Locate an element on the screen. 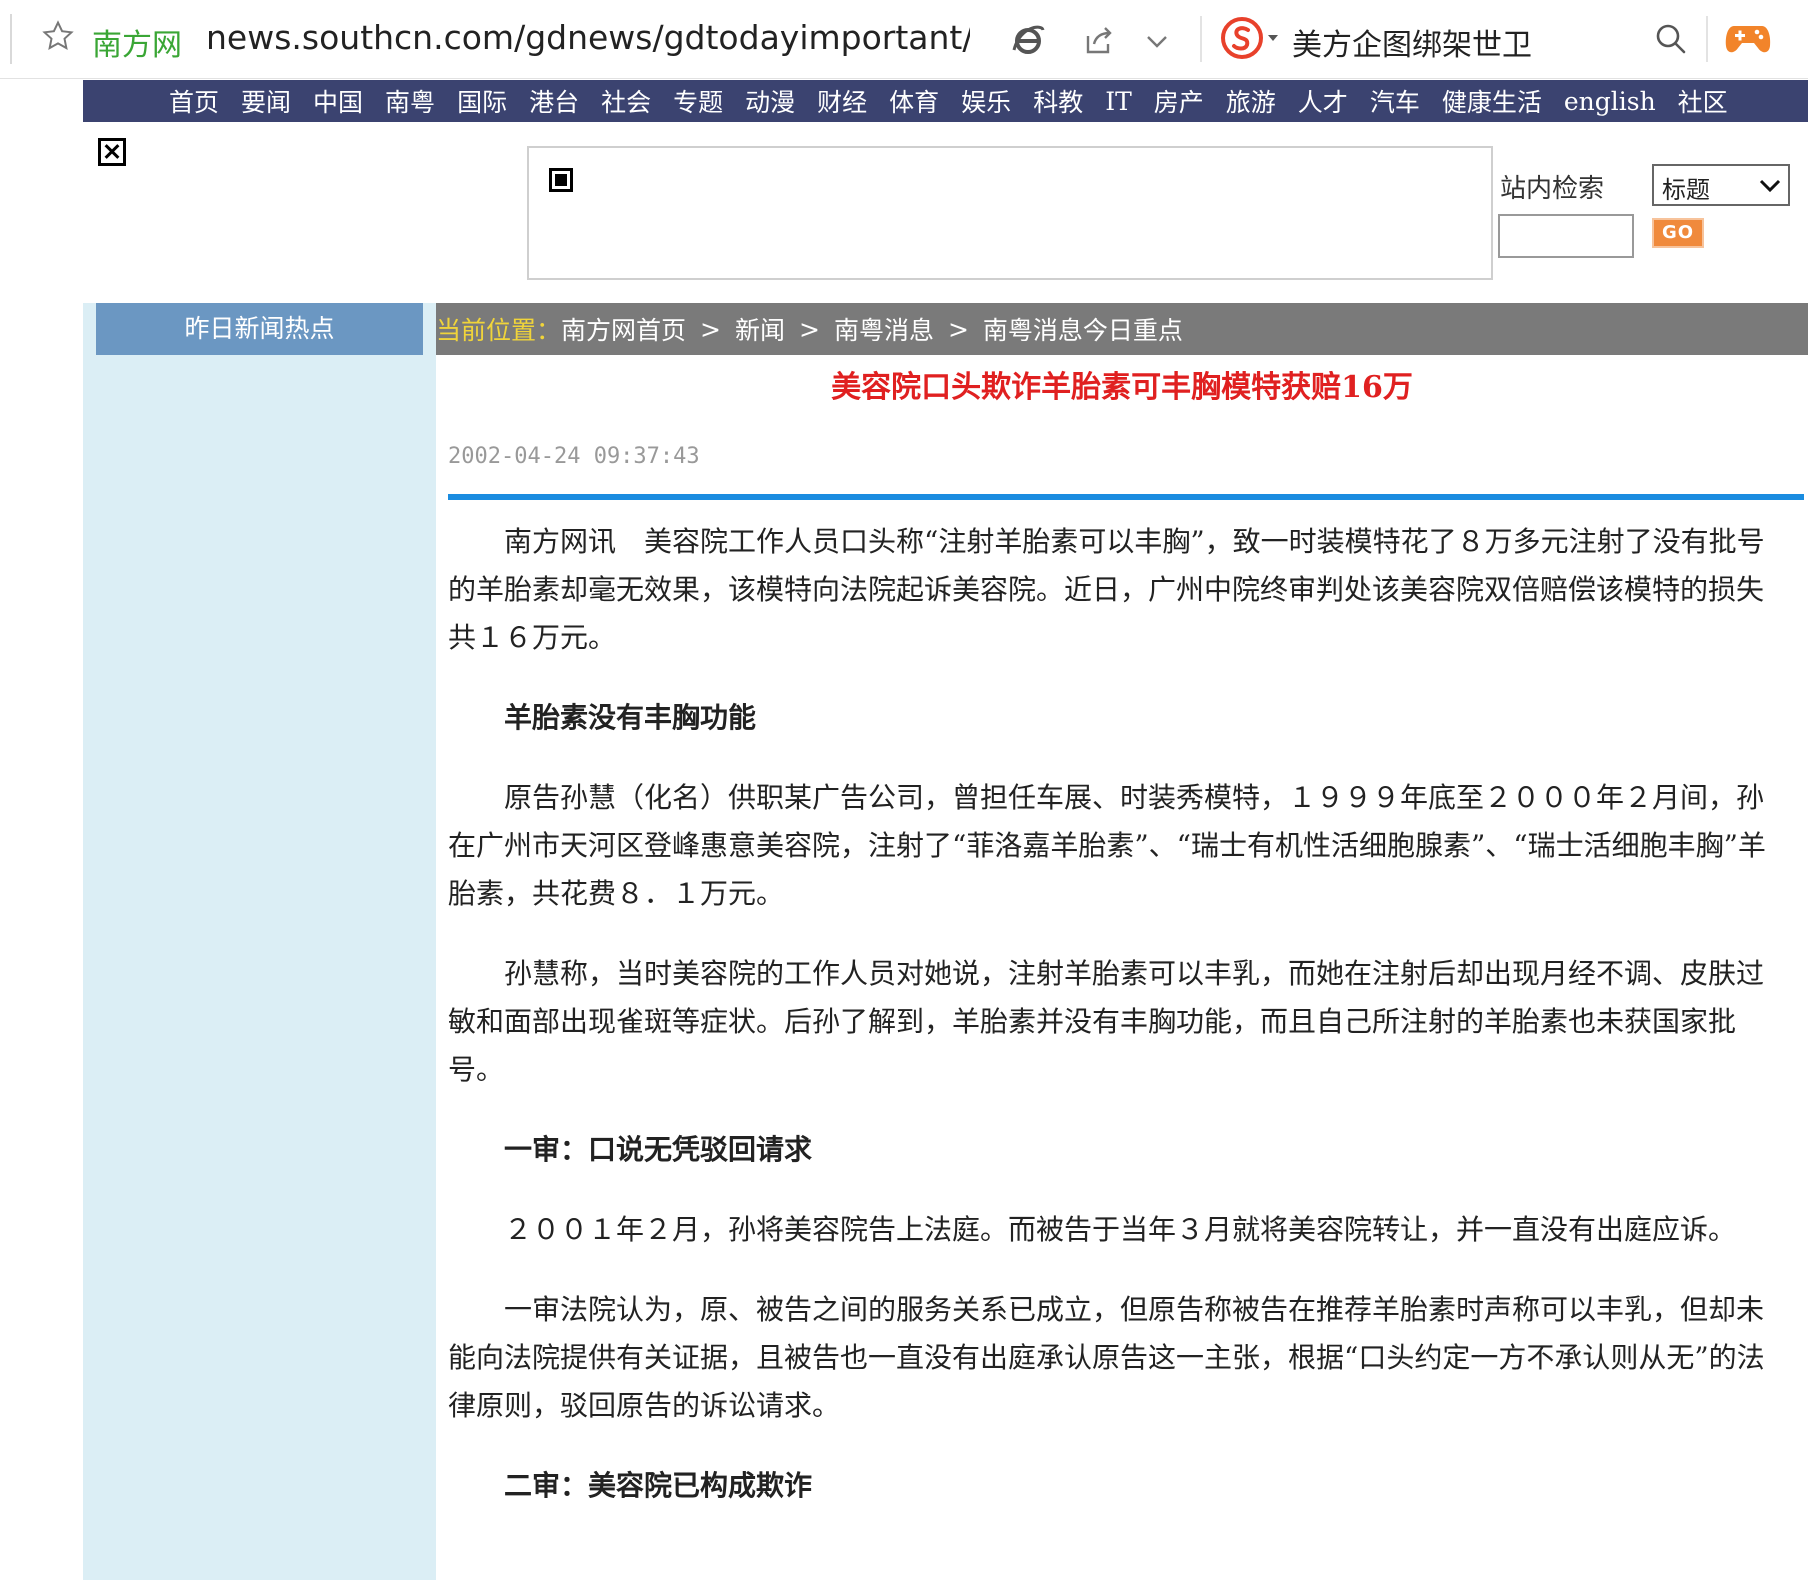 The image size is (1808, 1580). article-subheading: 二审：美容院已构成欺诈 is located at coordinates (658, 1485).